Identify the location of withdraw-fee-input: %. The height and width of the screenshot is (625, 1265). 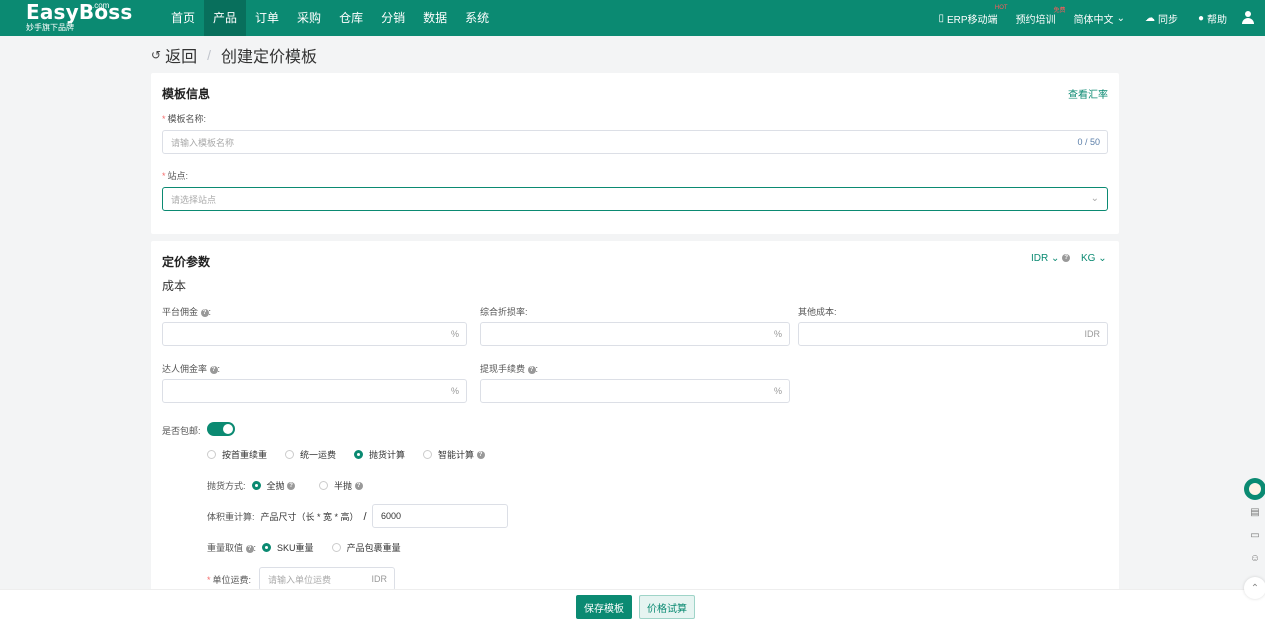
(635, 391).